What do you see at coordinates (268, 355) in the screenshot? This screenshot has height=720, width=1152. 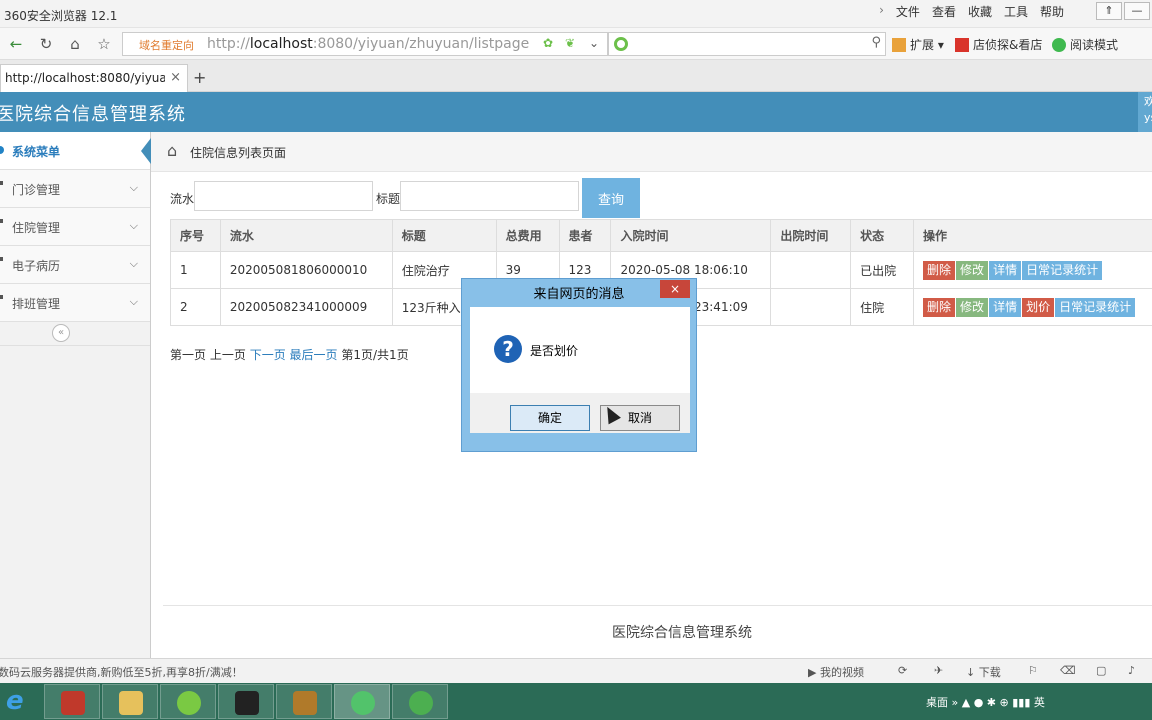 I see `pager-next: 下一页` at bounding box center [268, 355].